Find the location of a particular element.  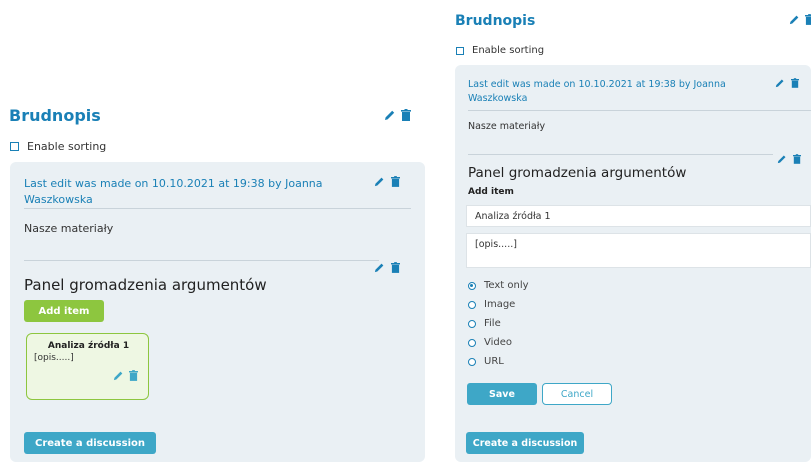

radio-label: URL is located at coordinates (494, 361).